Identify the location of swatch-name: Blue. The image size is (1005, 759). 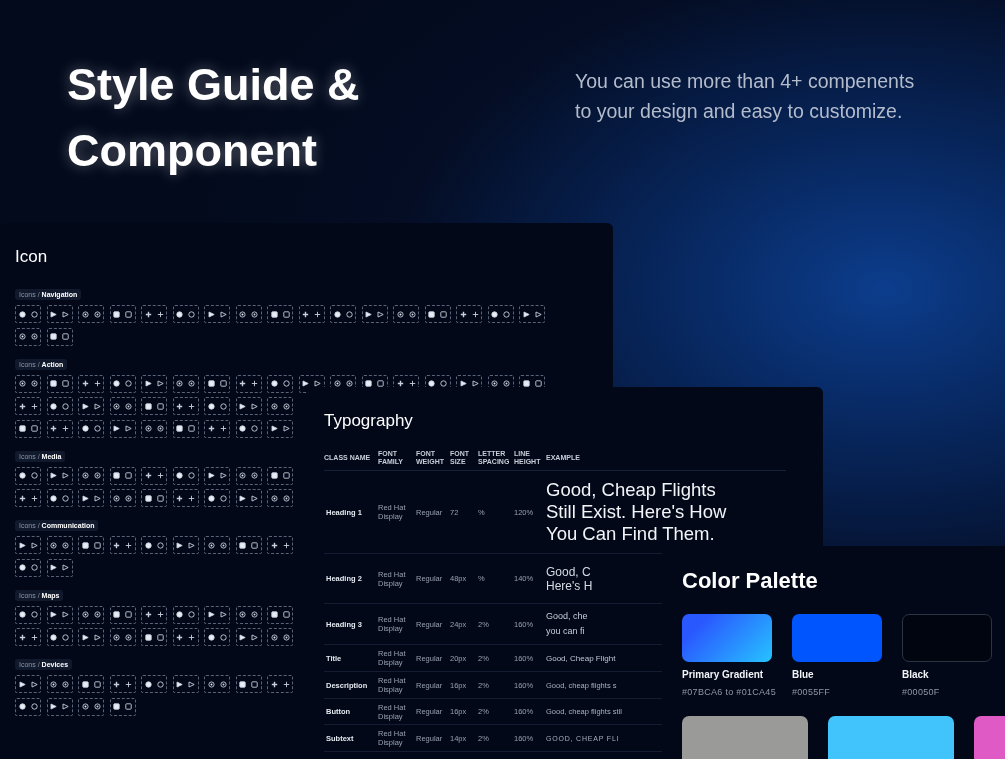
(803, 674).